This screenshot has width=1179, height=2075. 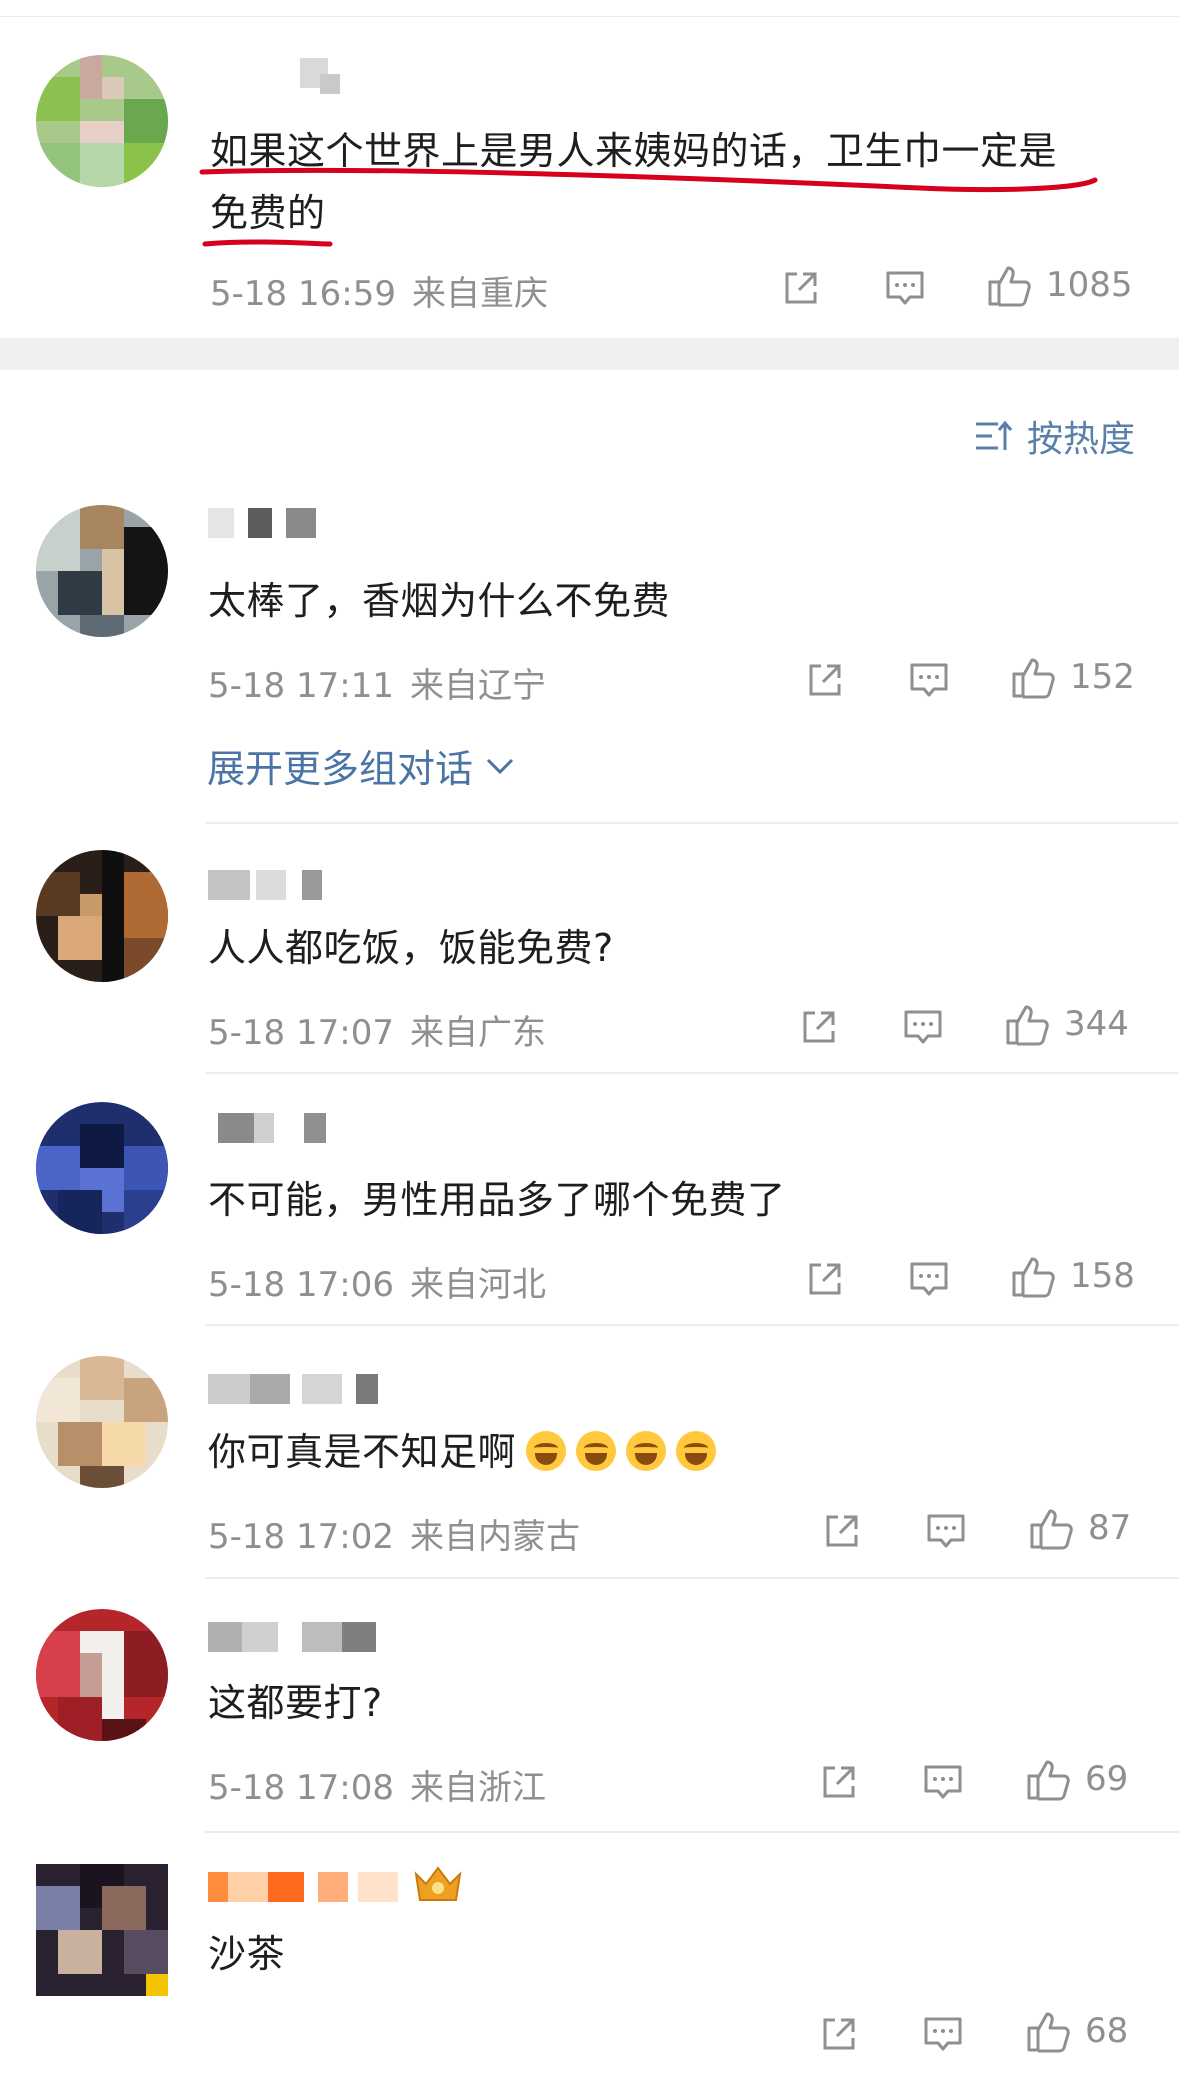 I want to click on vip-crown-icon, so click(x=438, y=1883).